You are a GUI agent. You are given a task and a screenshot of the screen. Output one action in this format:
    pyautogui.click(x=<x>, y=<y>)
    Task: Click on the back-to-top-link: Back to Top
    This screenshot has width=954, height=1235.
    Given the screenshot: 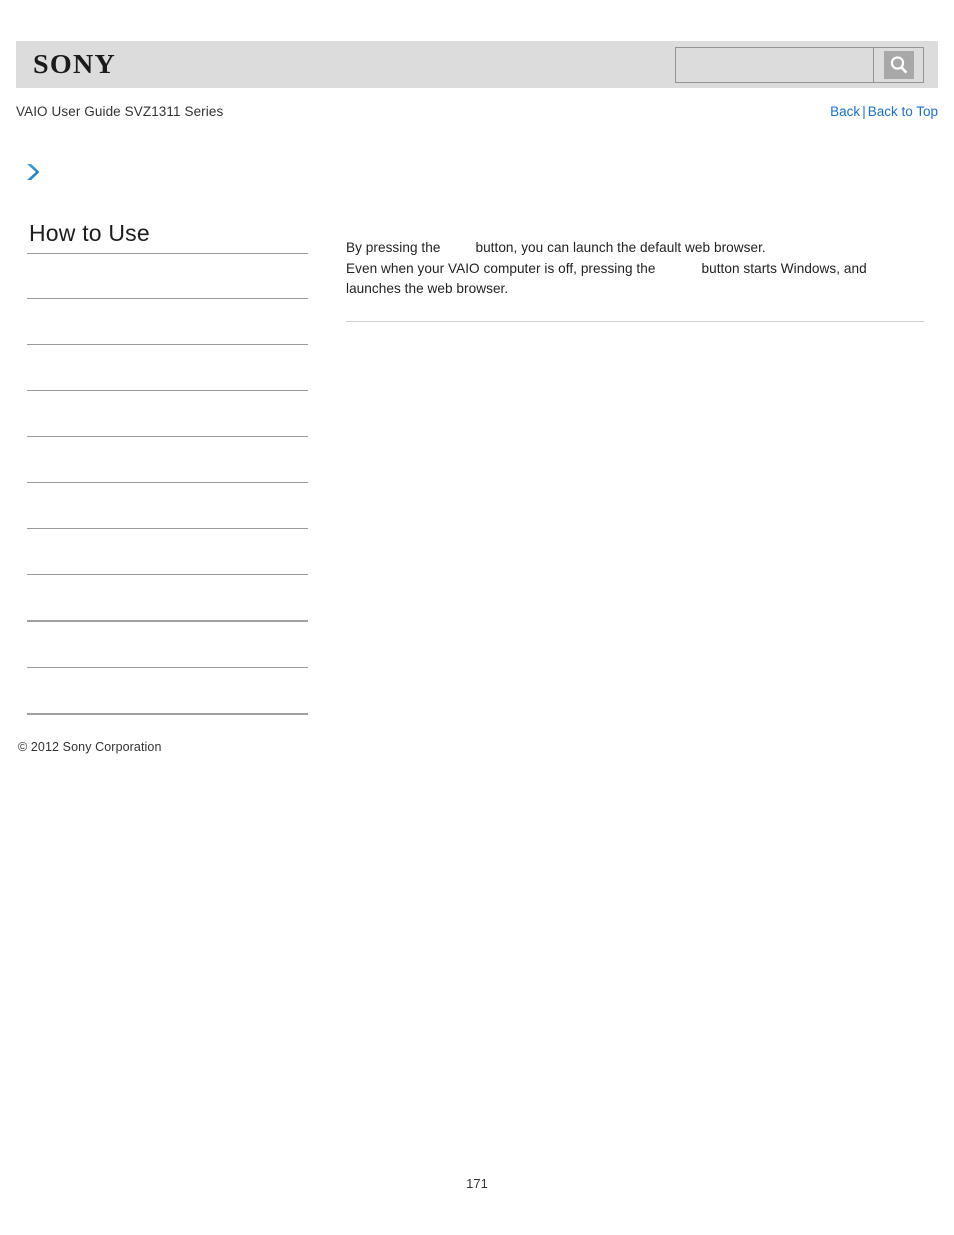 What is the action you would take?
    pyautogui.click(x=903, y=111)
    